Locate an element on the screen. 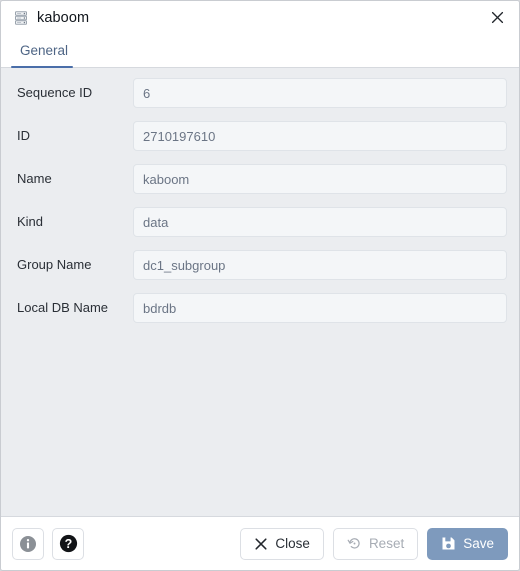 This screenshot has height=571, width=520. info-button is located at coordinates (28, 543).